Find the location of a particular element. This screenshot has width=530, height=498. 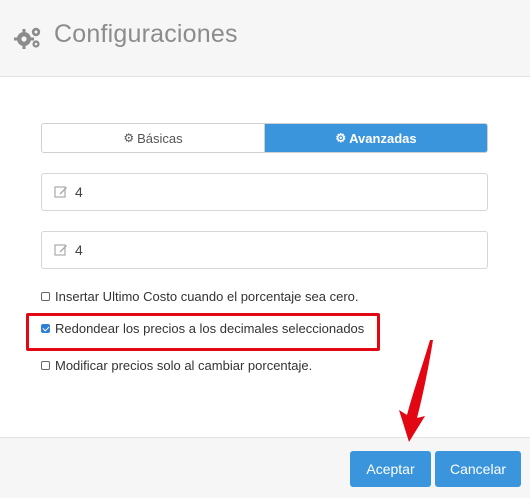

decimals-field-1: 4 is located at coordinates (264, 192).